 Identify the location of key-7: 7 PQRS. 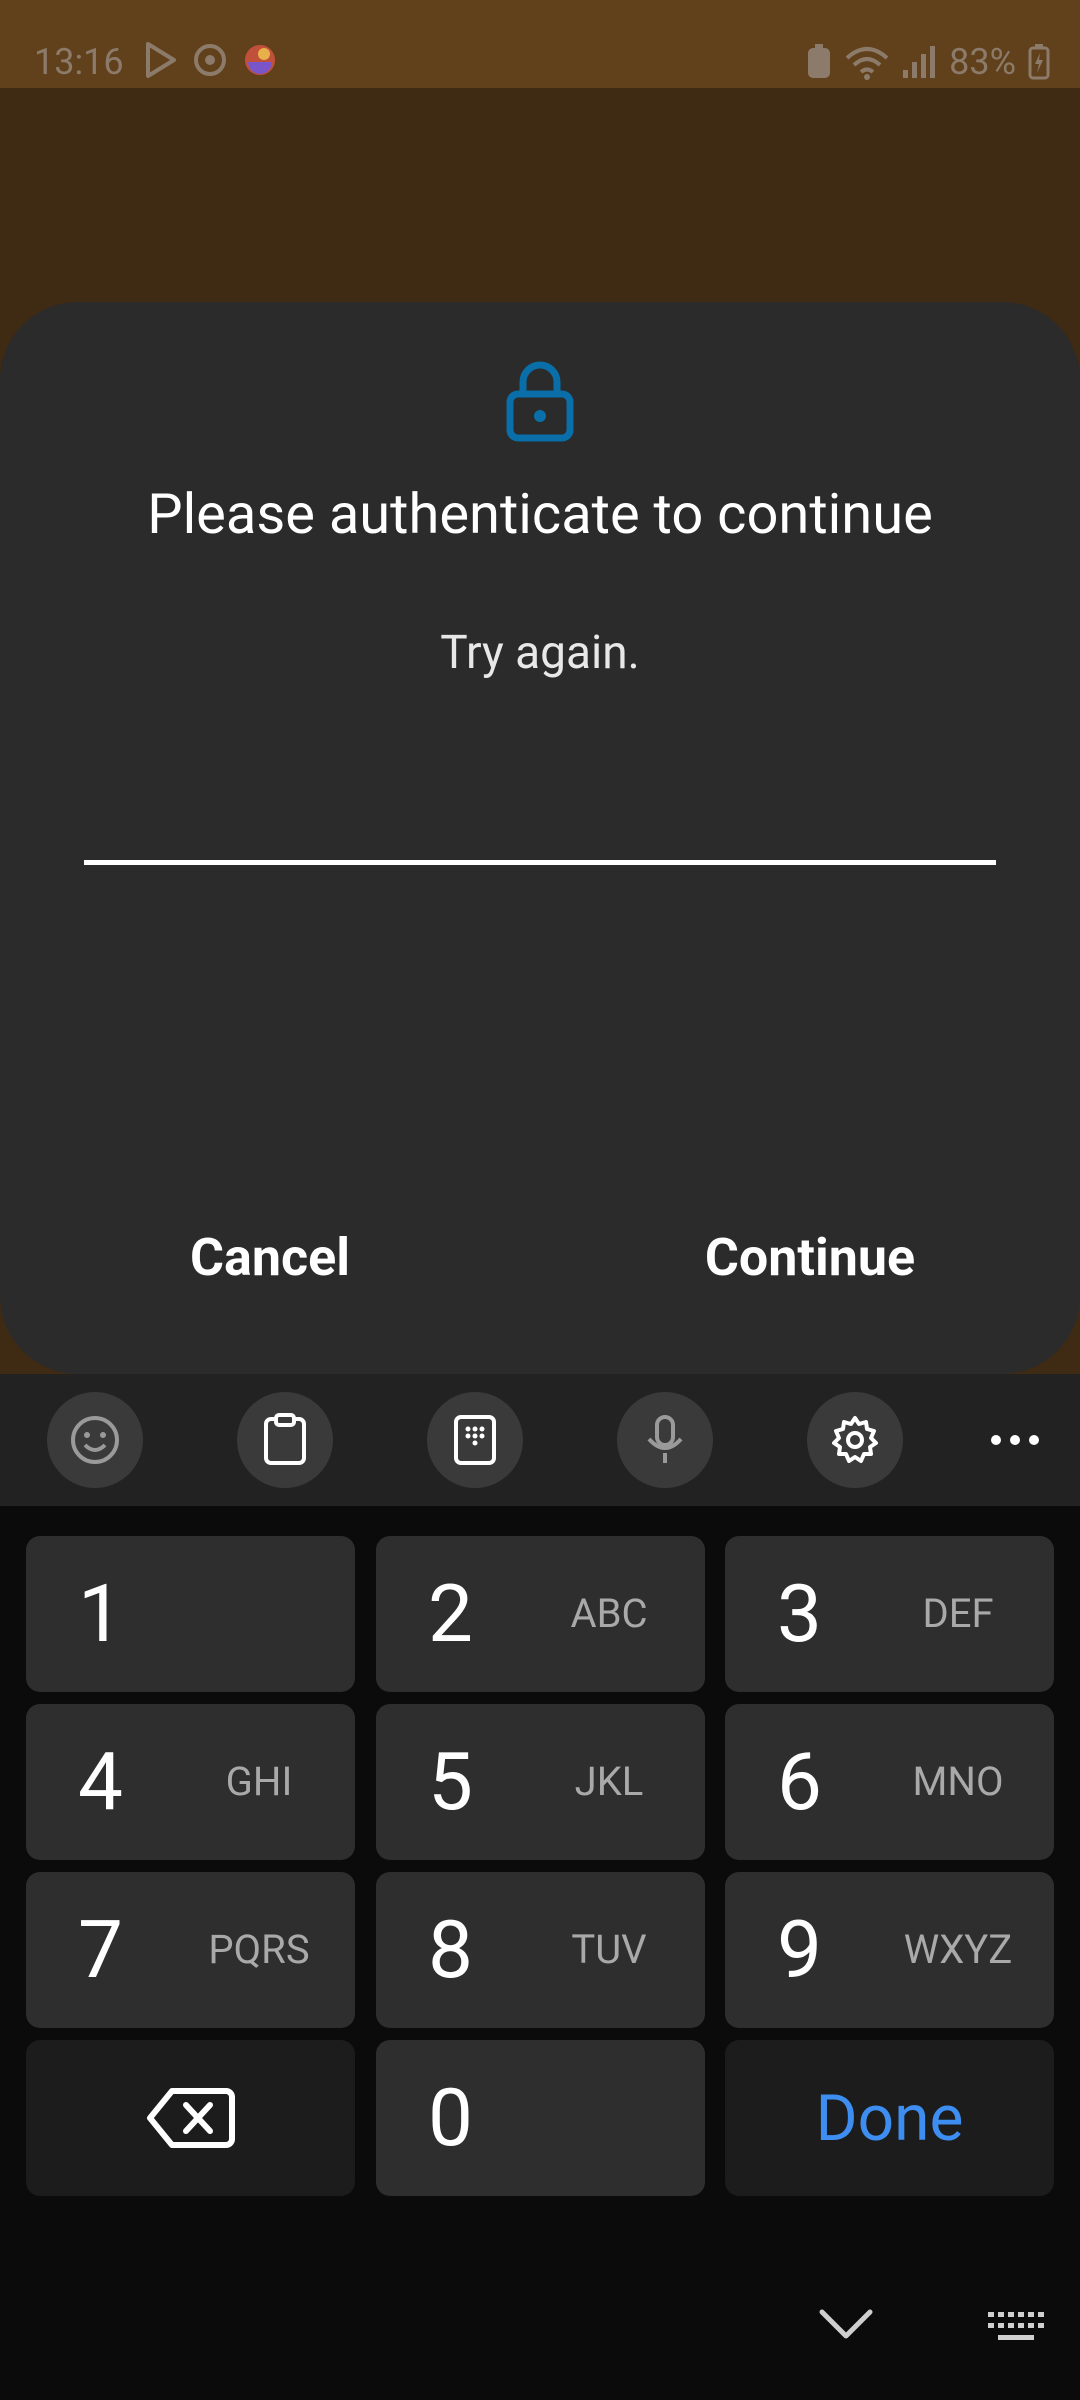
(190, 1950).